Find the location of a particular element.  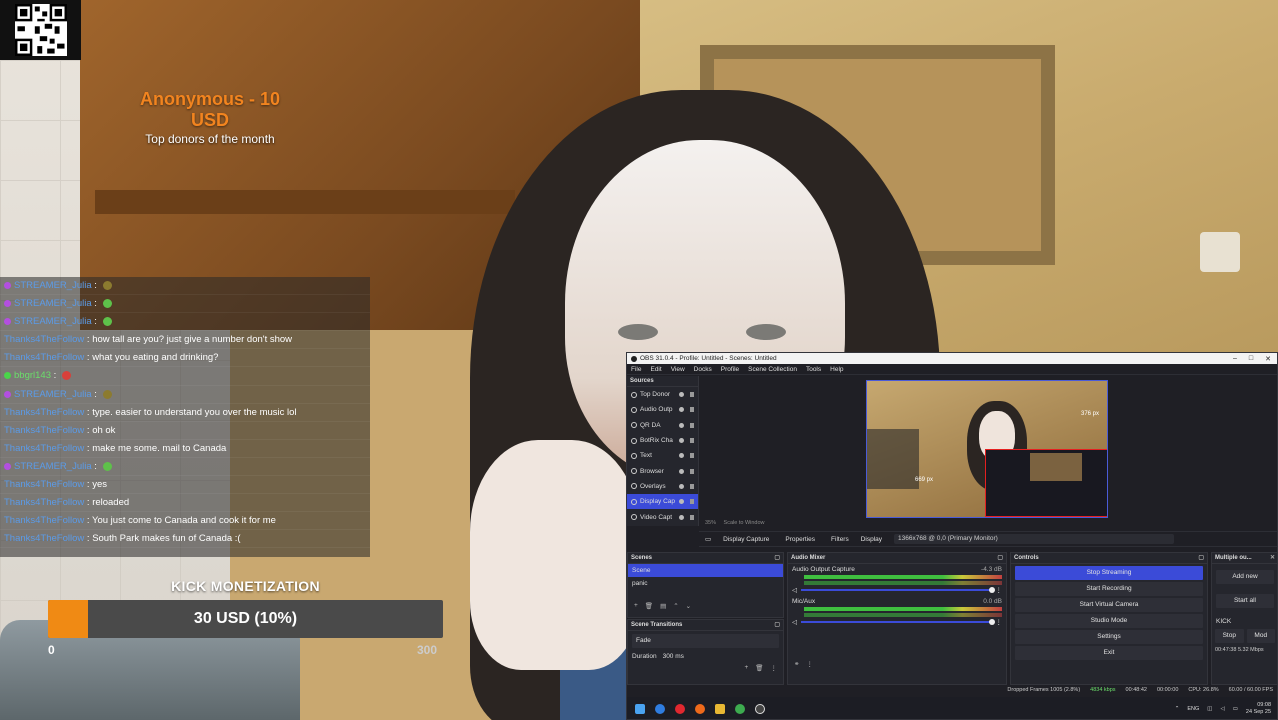

move-up-icon: ⌃ is located at coordinates (675, 606).